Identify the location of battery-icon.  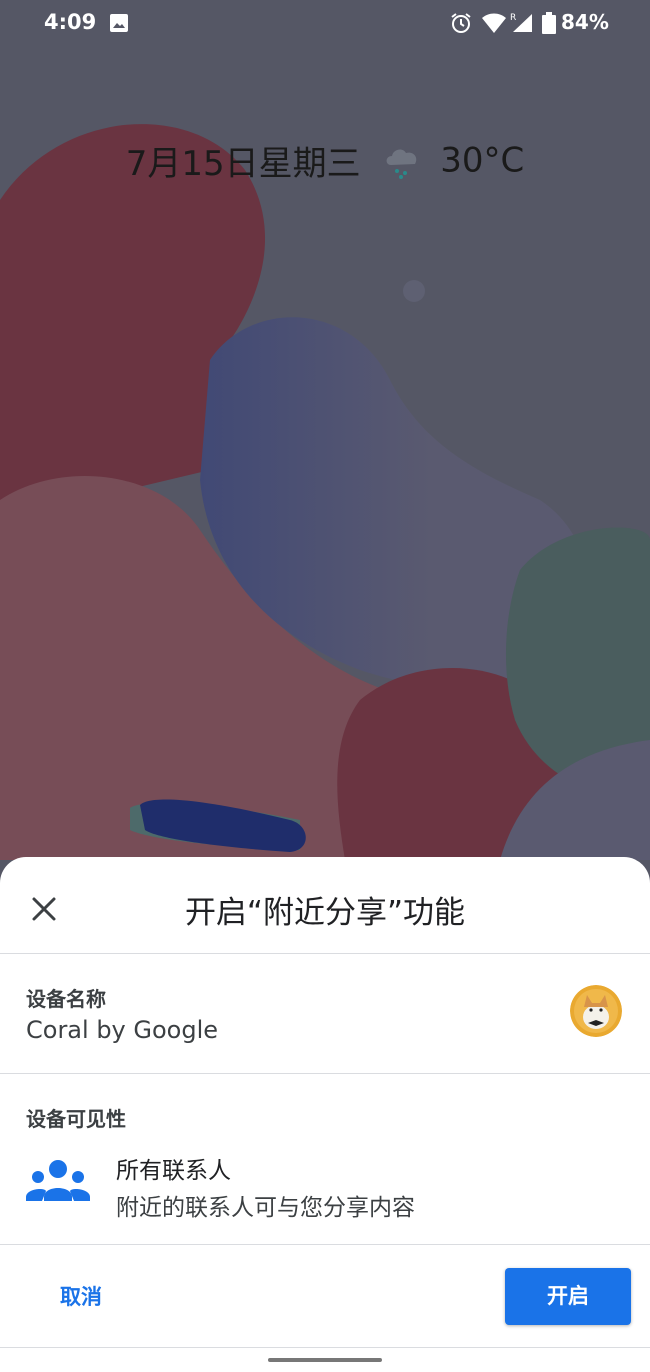
(549, 23).